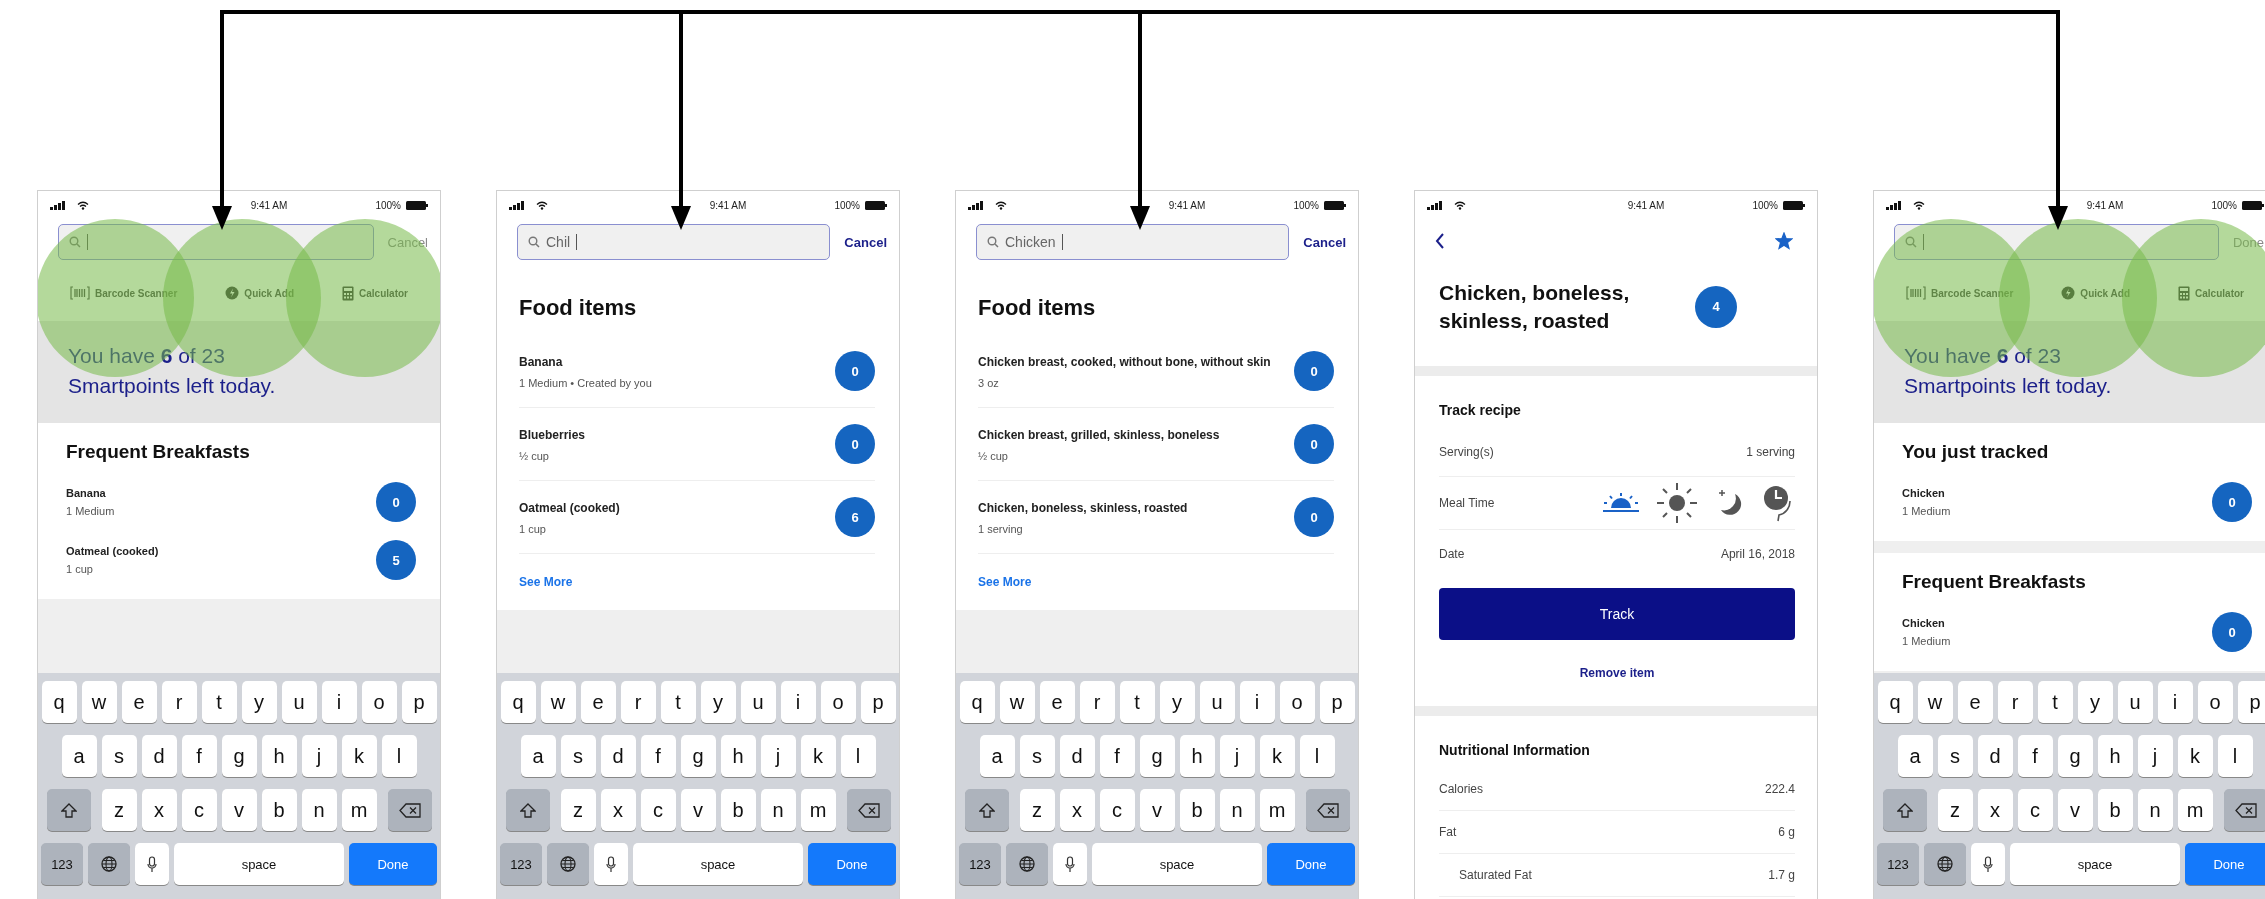 Image resolution: width=2265 pixels, height=899 pixels. Describe the element at coordinates (1617, 614) in the screenshot. I see `track-button: Track` at that location.